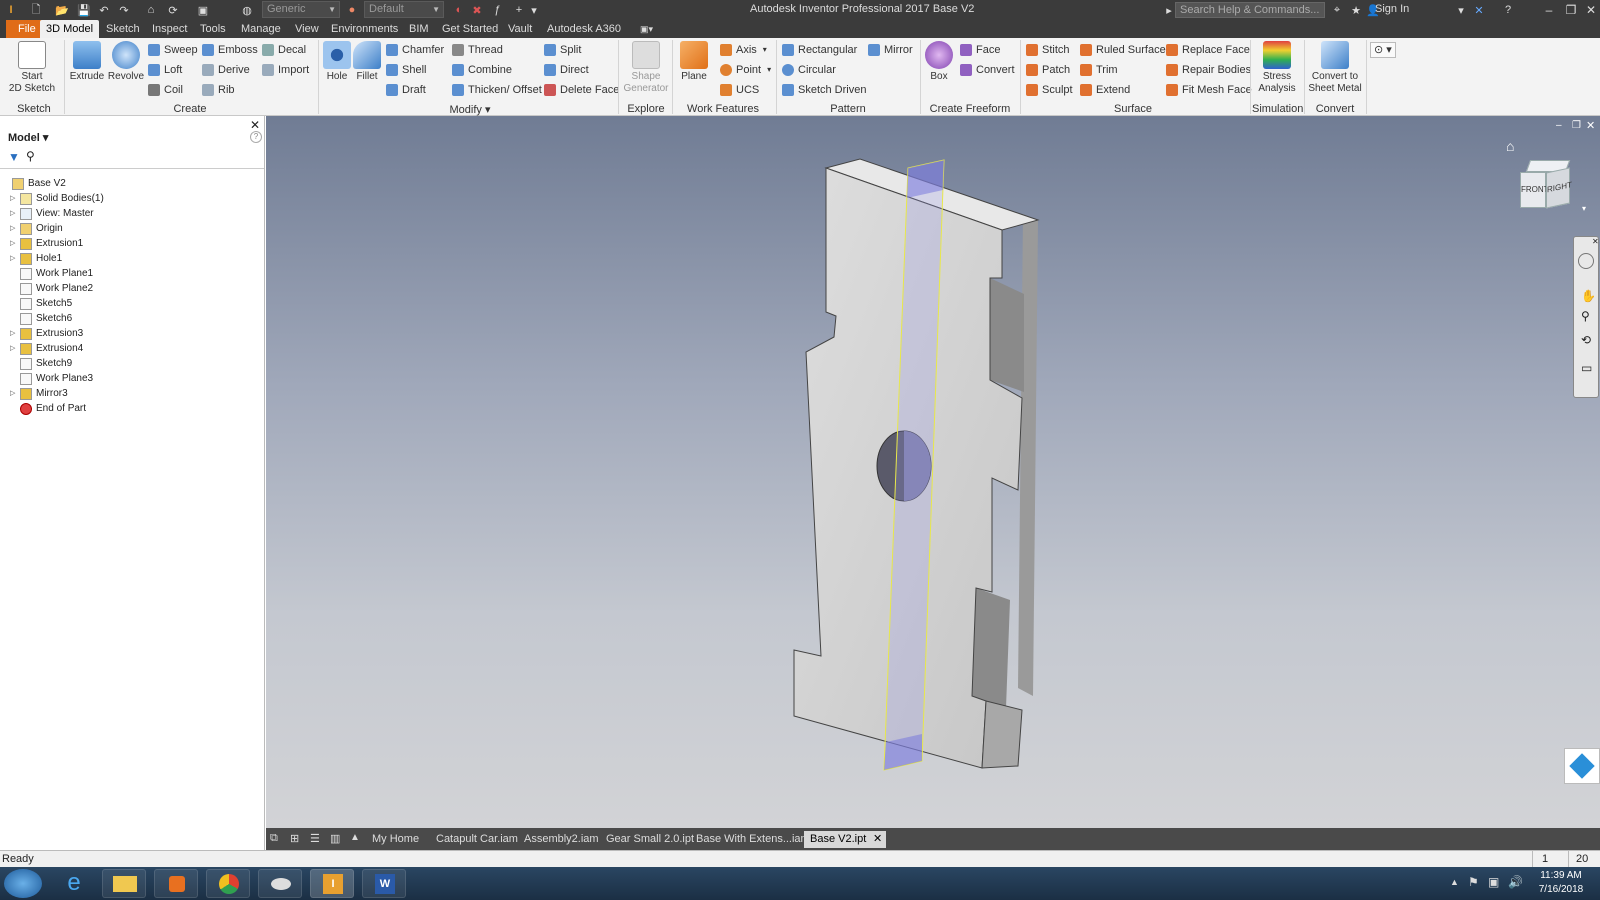 Image resolution: width=1600 pixels, height=900 pixels. I want to click on doctab-base-v2: Base V2.ipt ✕, so click(845, 839).